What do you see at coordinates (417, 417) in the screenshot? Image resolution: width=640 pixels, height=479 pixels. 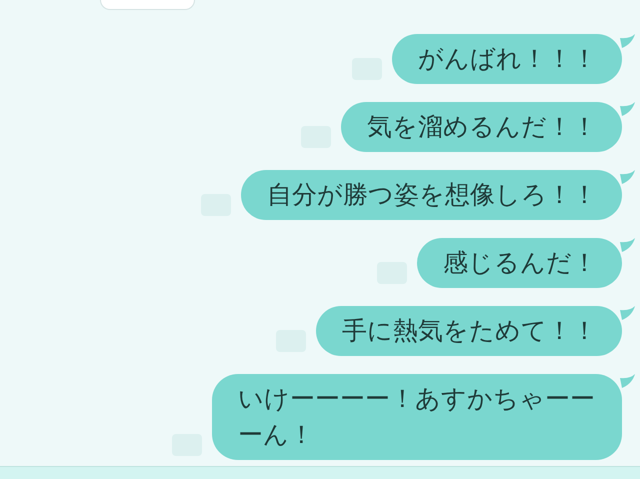 I see `message-bubble: いけーーーー！あすかちゃーーーん！` at bounding box center [417, 417].